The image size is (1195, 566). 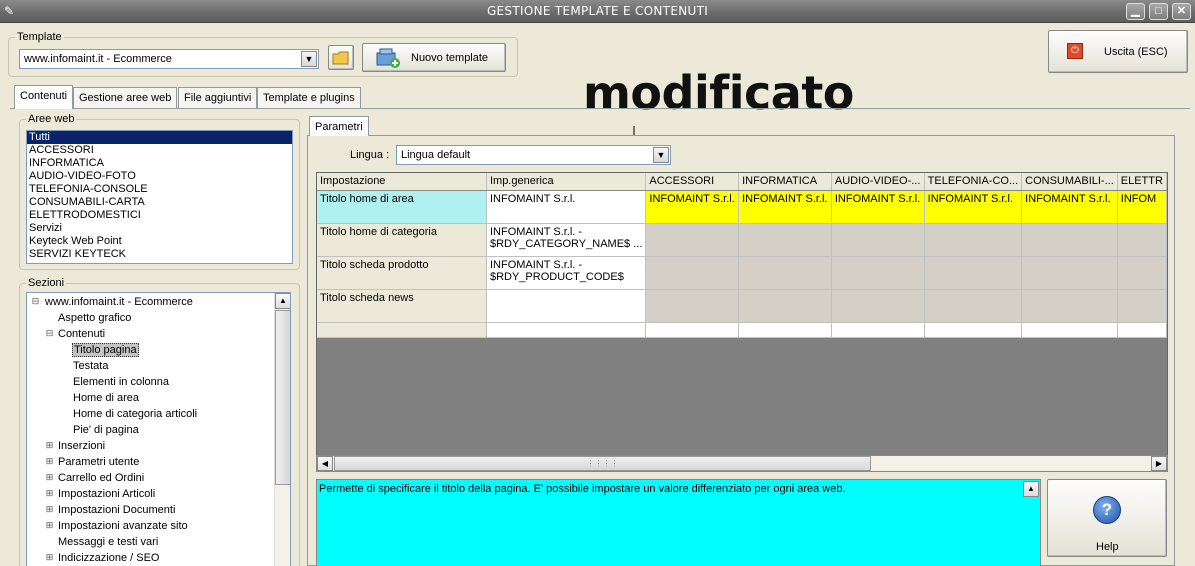 I want to click on column-header: ELETTR, so click(x=1142, y=182).